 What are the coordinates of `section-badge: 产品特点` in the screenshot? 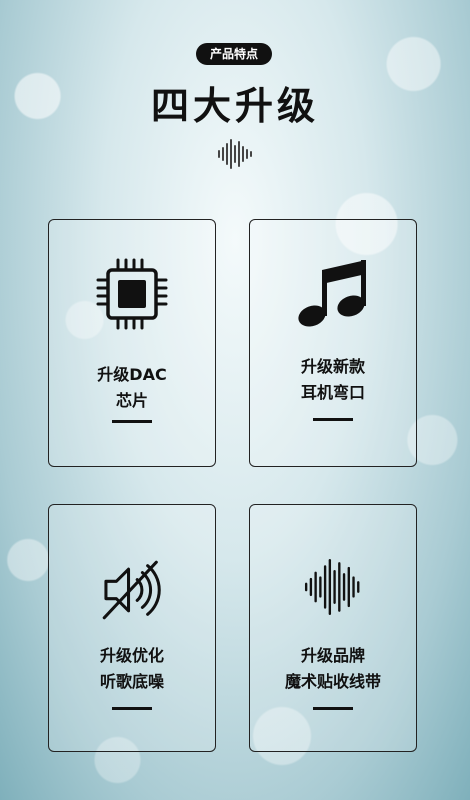 It's located at (234, 54).